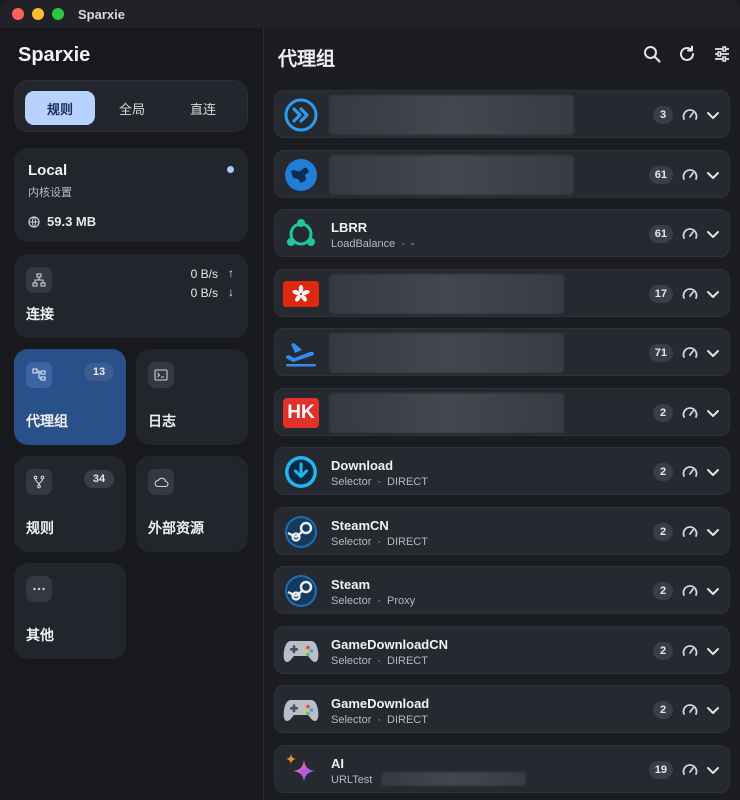 The width and height of the screenshot is (740, 800). I want to click on proxy-group-row: 61, so click(502, 174).